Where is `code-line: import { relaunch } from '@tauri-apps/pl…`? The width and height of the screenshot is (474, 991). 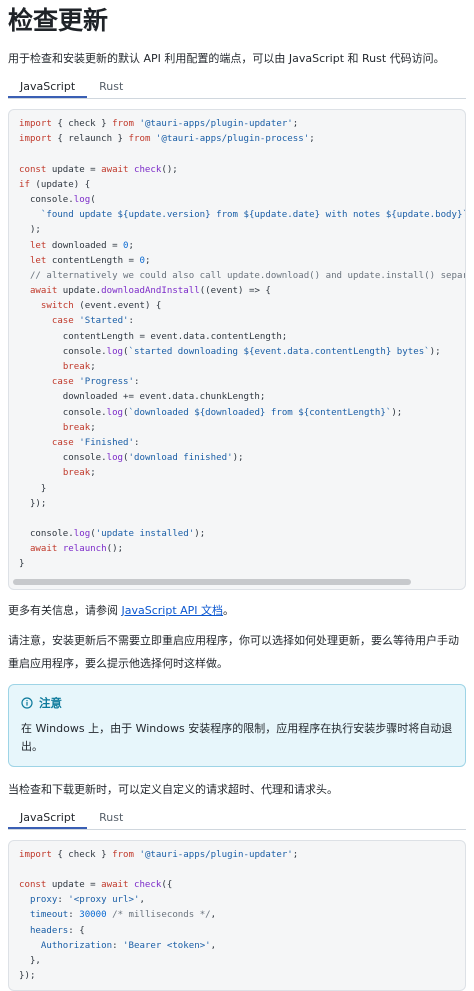 code-line: import { relaunch } from '@tauri-apps/pl… is located at coordinates (167, 139).